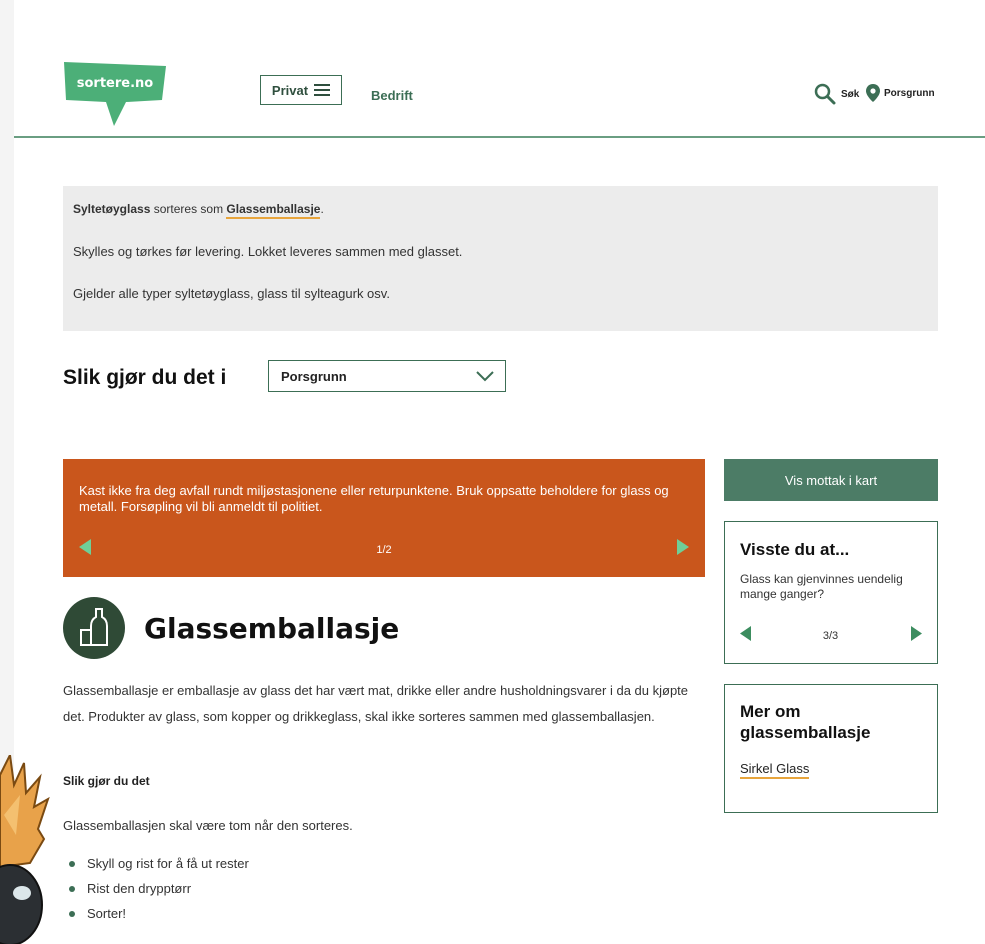  What do you see at coordinates (115, 83) in the screenshot?
I see `logo-text: sortere.no` at bounding box center [115, 83].